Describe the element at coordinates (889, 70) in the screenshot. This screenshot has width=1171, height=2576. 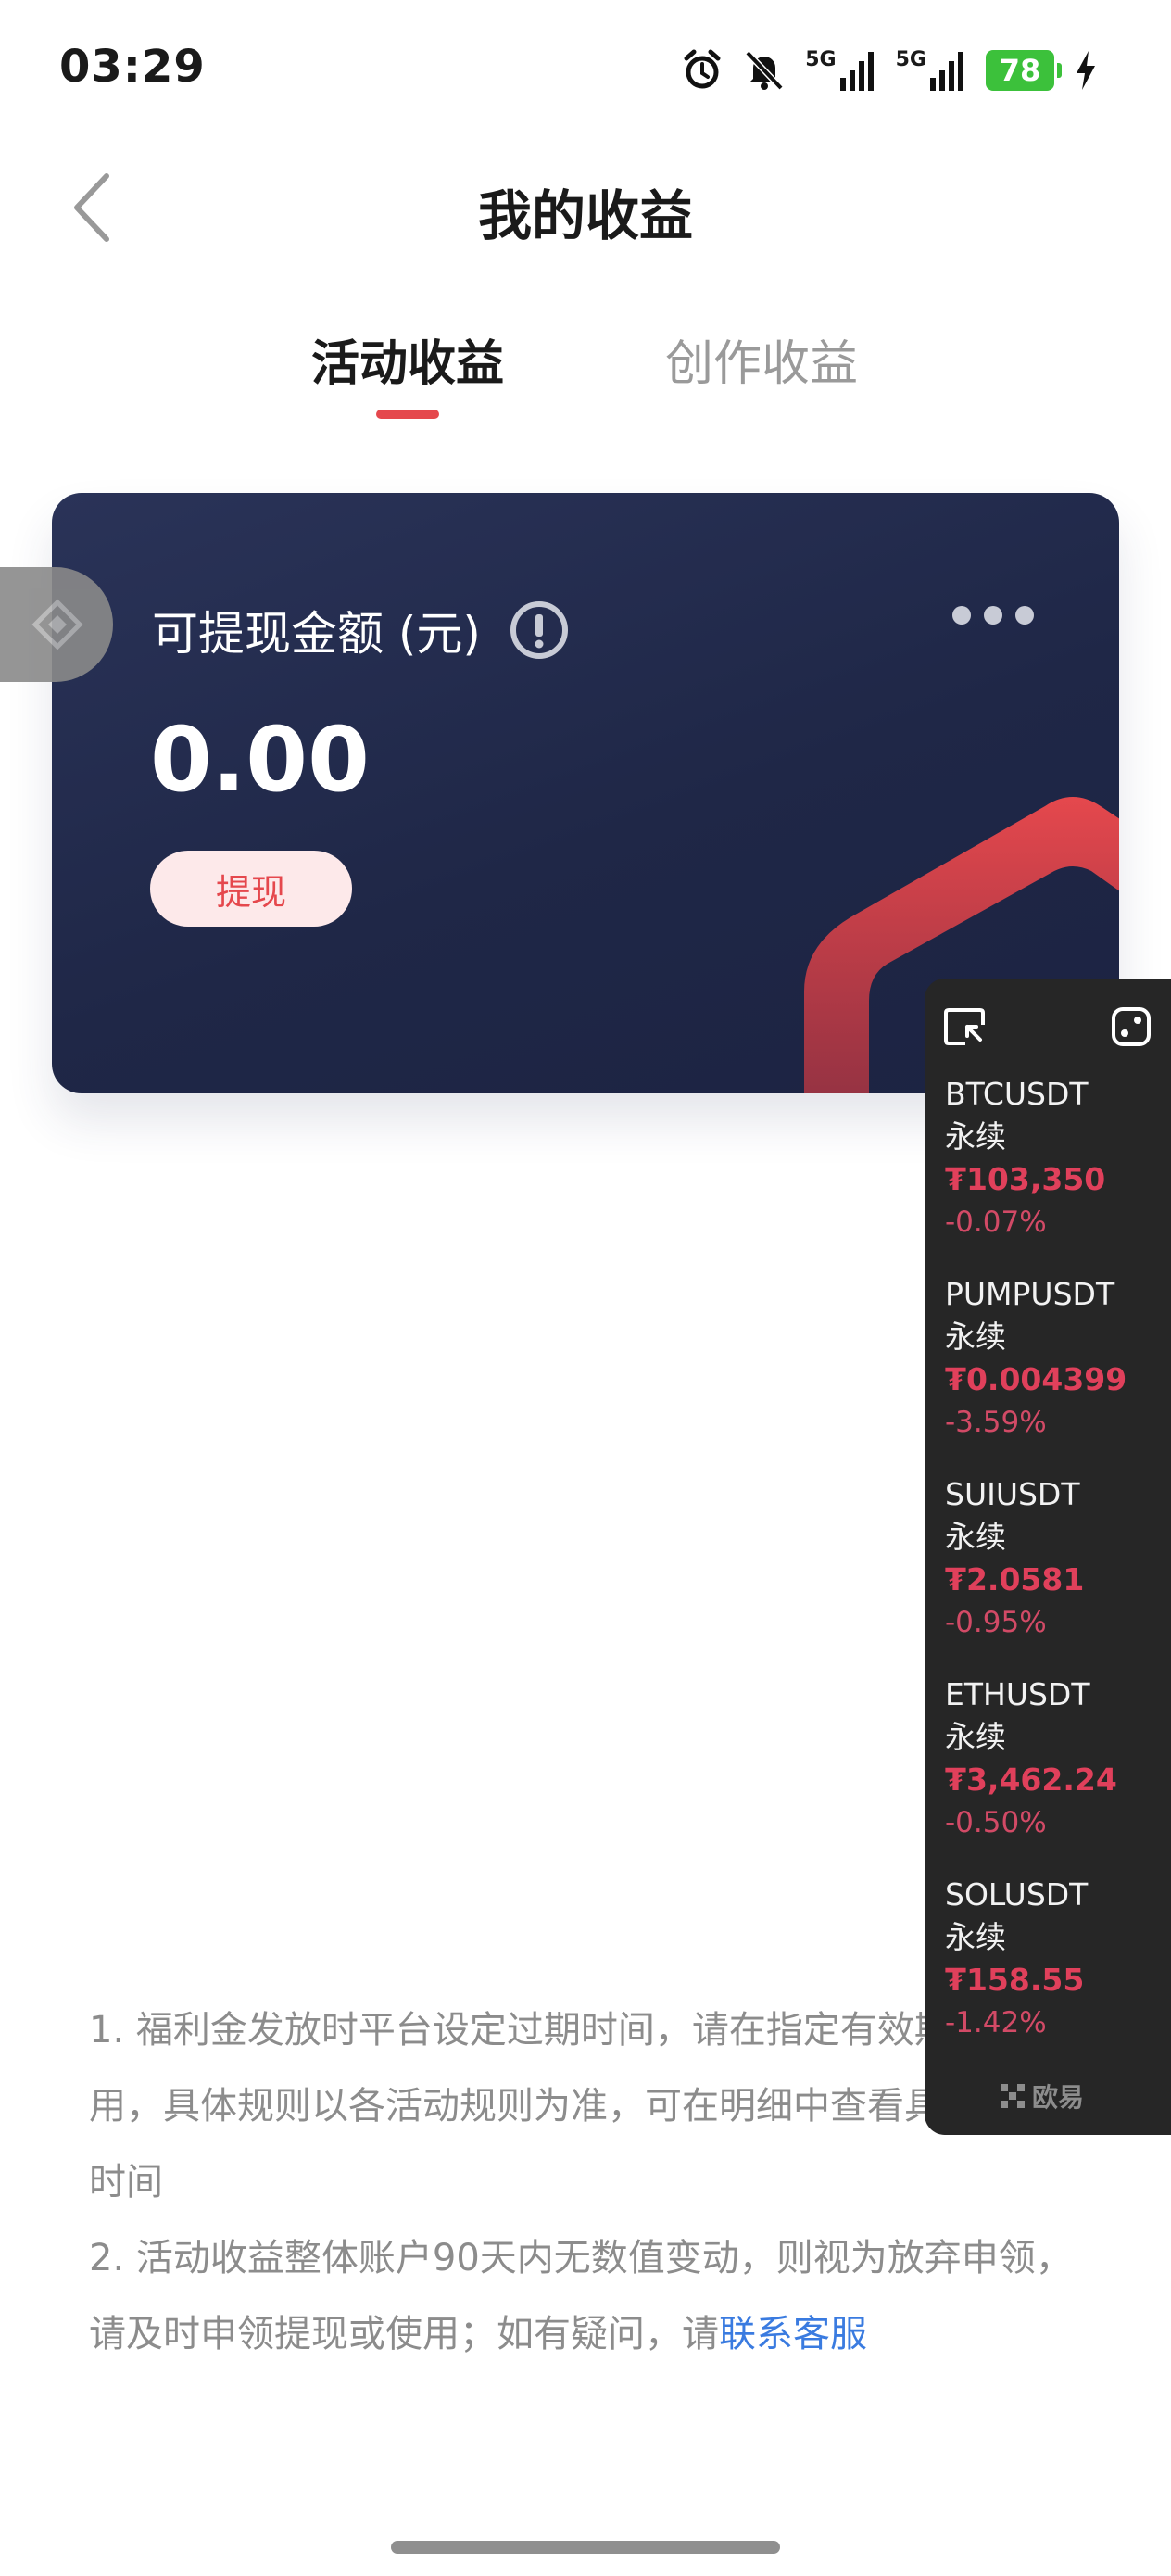
I see `status-icons: 5G 5G 78` at that location.